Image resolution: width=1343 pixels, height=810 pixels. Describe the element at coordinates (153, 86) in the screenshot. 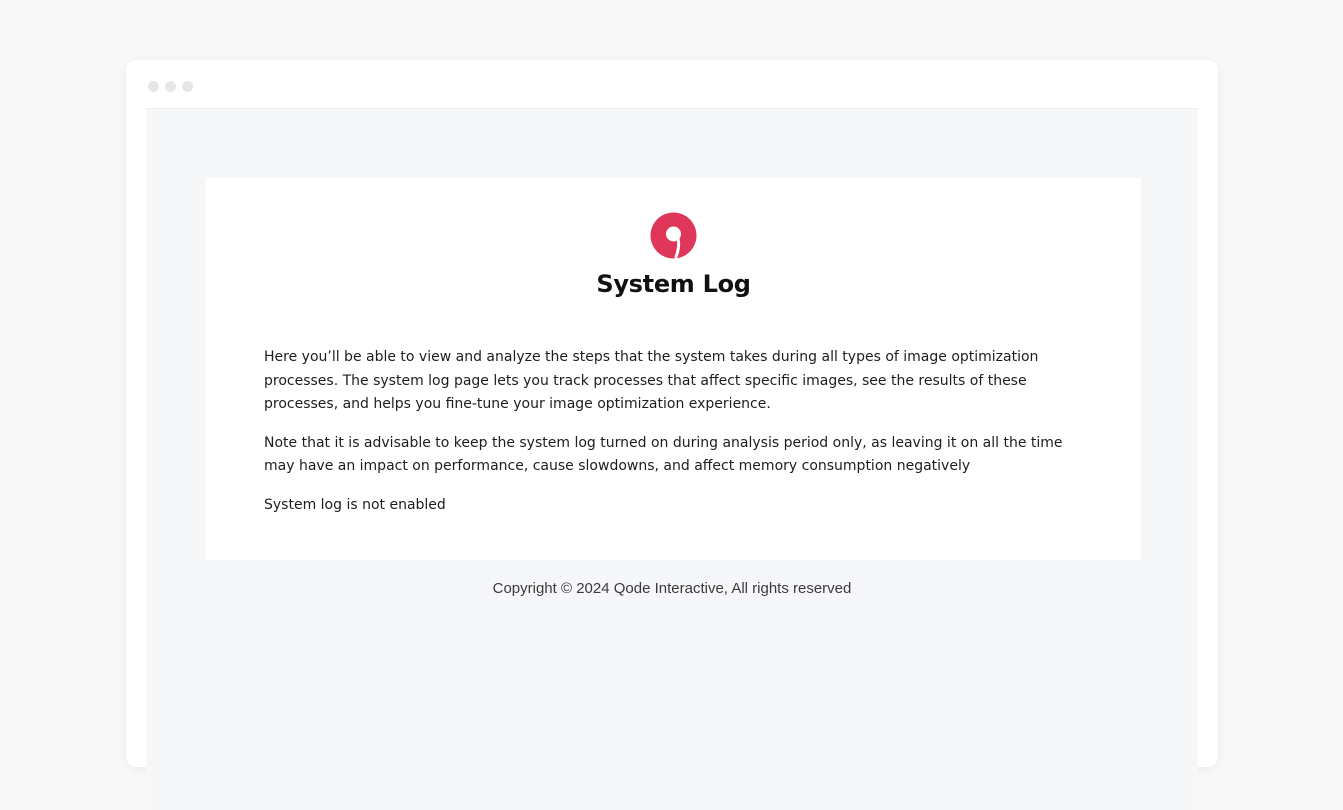

I see `window-dot-close` at that location.